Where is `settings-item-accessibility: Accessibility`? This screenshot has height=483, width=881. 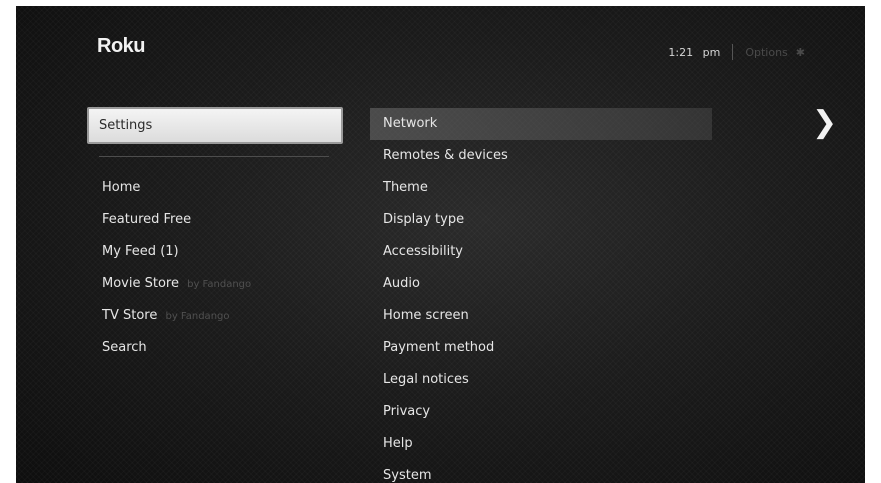
settings-item-accessibility: Accessibility is located at coordinates (541, 252).